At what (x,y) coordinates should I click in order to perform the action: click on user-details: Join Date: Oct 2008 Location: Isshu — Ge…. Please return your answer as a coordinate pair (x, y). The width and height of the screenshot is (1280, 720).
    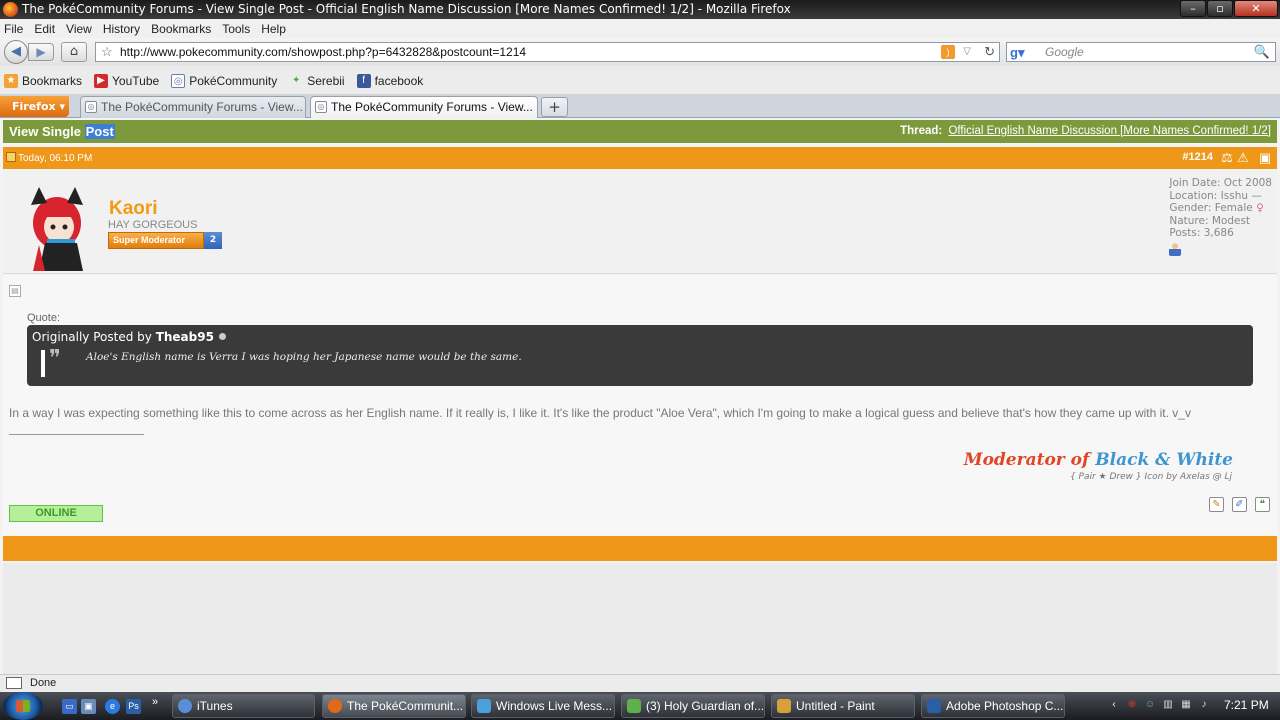
    Looking at the image, I should click on (1220, 218).